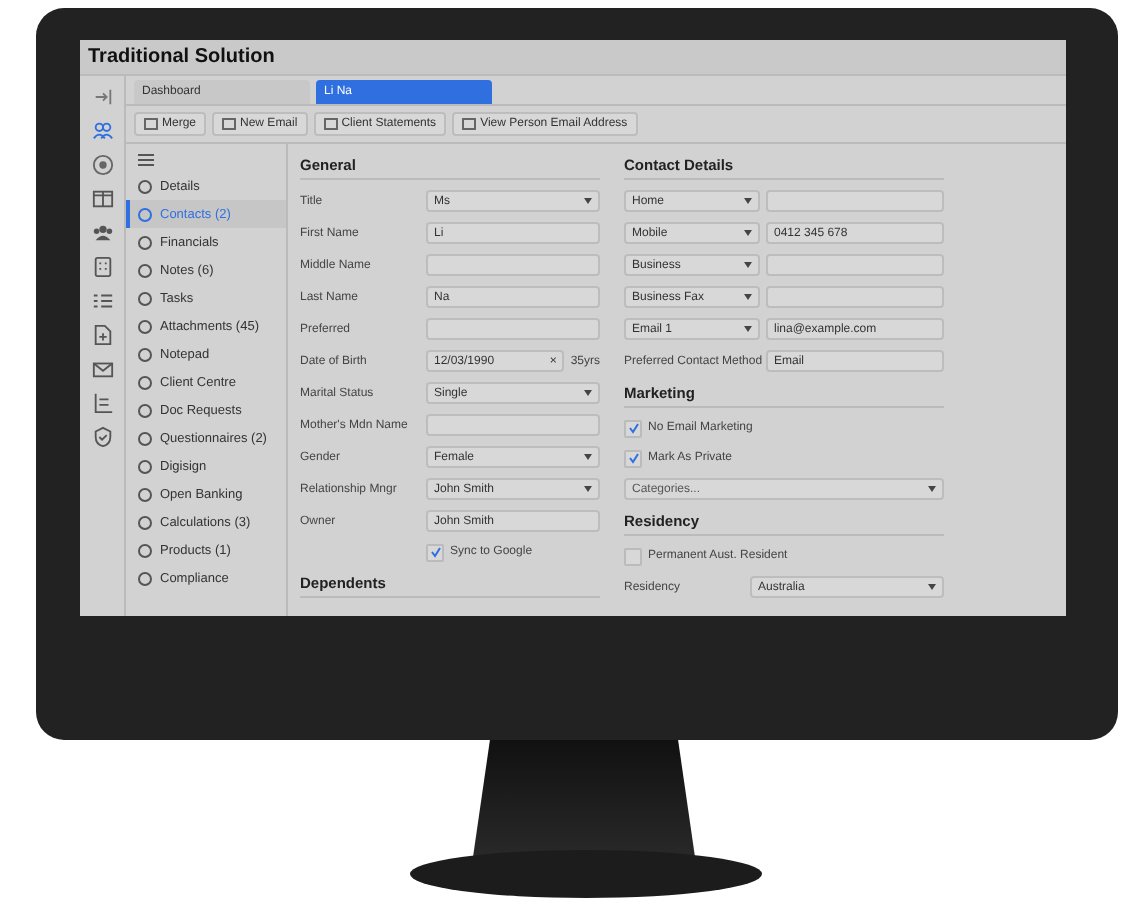 The image size is (1148, 910). I want to click on calculator-icon, so click(102, 267).